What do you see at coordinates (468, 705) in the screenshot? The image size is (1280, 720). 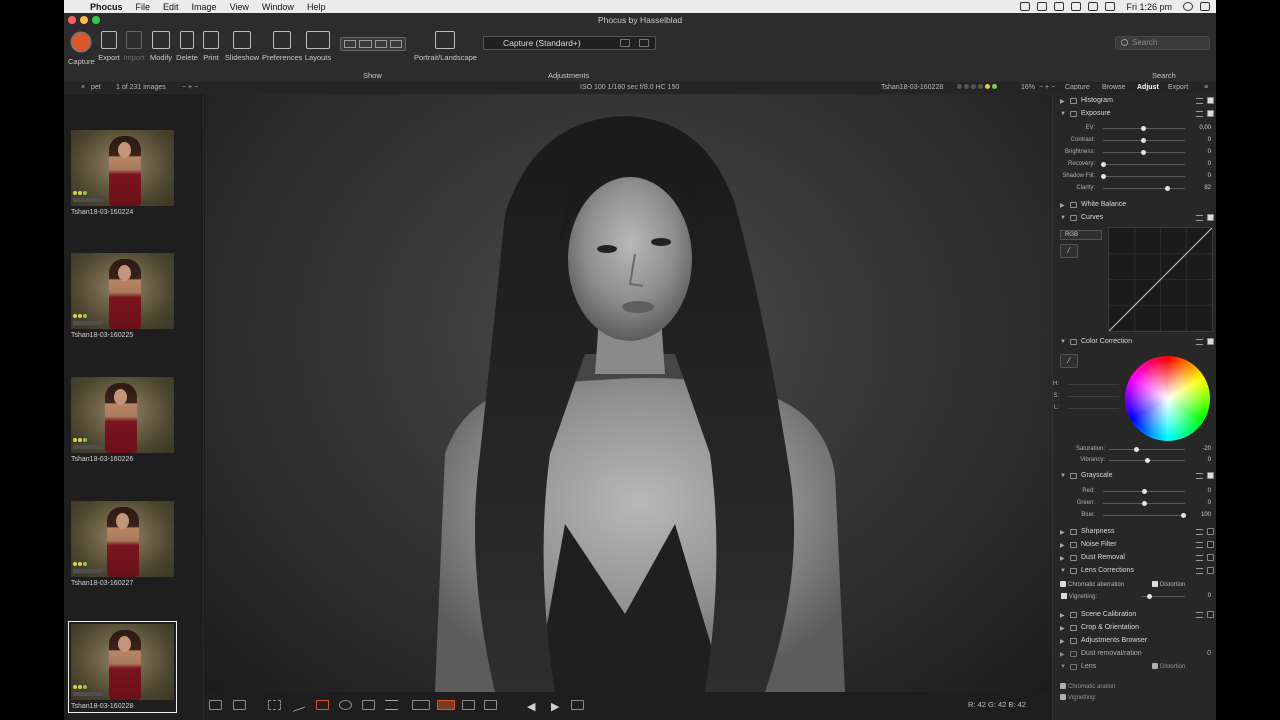 I see `grid-icon` at bounding box center [468, 705].